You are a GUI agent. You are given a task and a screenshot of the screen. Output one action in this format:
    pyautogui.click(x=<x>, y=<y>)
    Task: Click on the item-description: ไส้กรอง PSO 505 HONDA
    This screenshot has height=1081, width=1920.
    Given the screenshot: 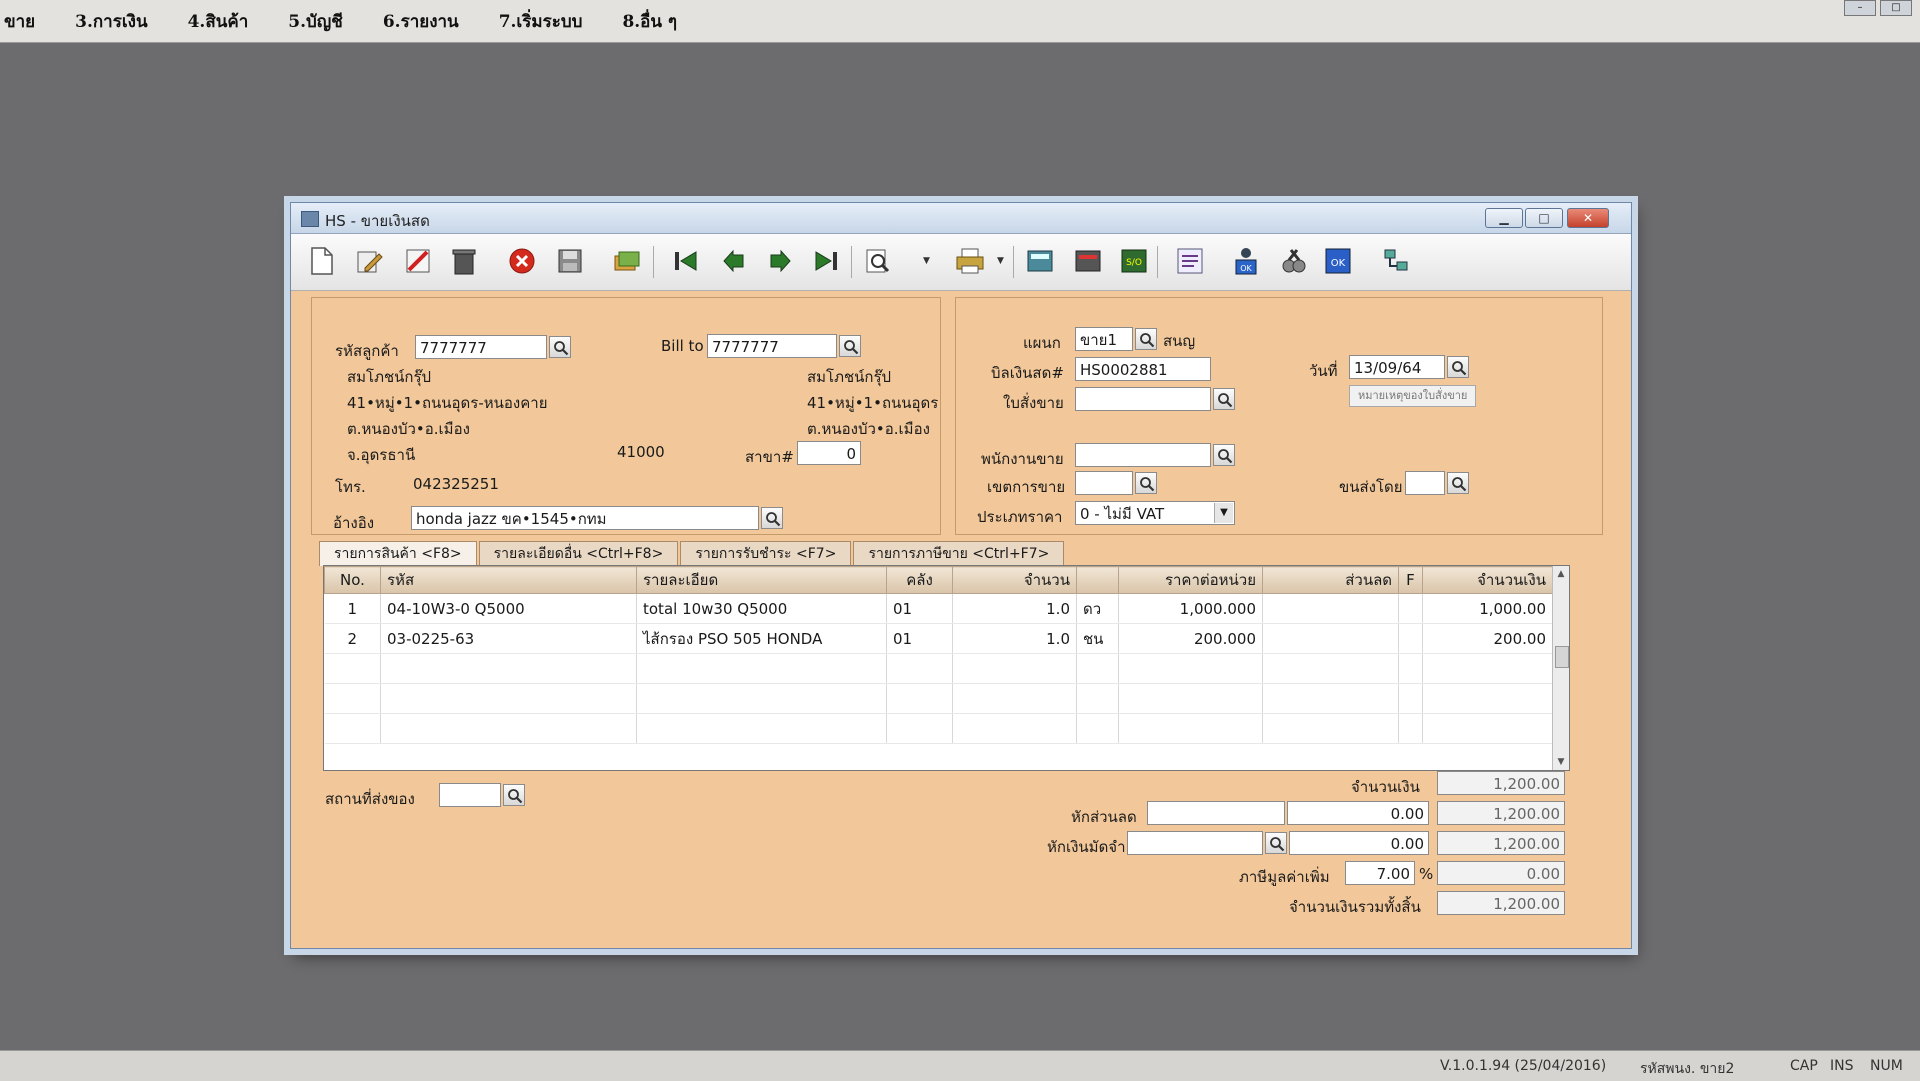 What is the action you would take?
    pyautogui.click(x=761, y=638)
    